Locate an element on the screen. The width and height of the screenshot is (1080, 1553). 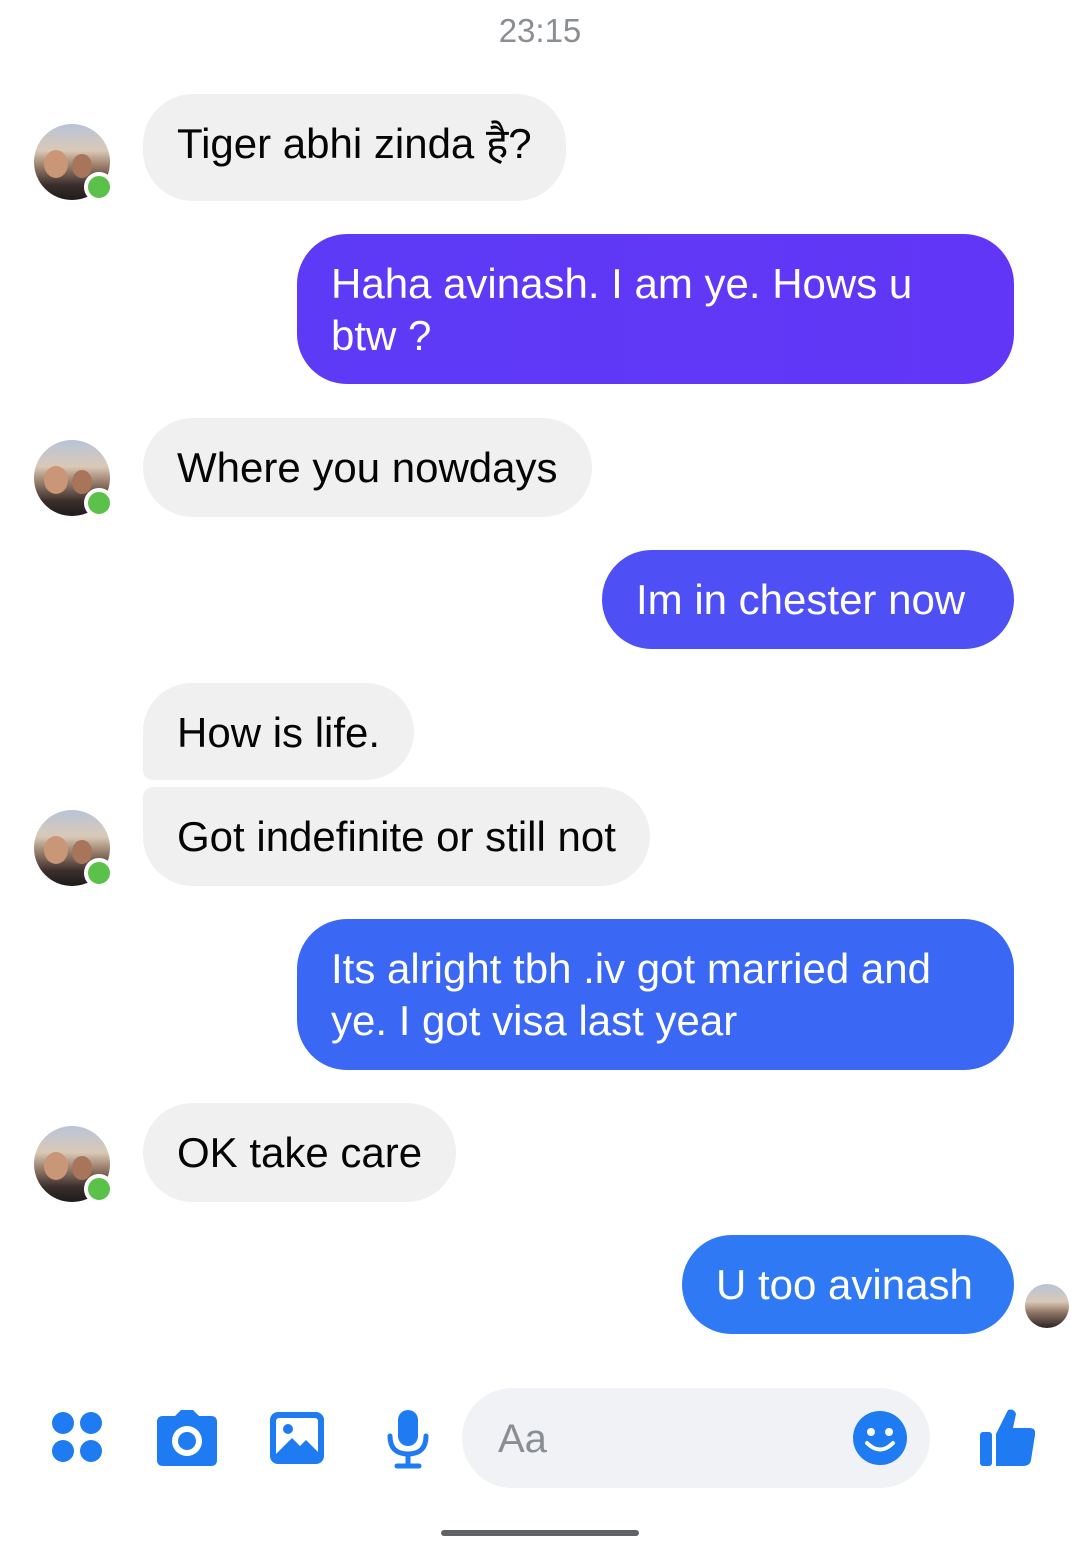
outgoing-message: U too avinash is located at coordinates (848, 1284).